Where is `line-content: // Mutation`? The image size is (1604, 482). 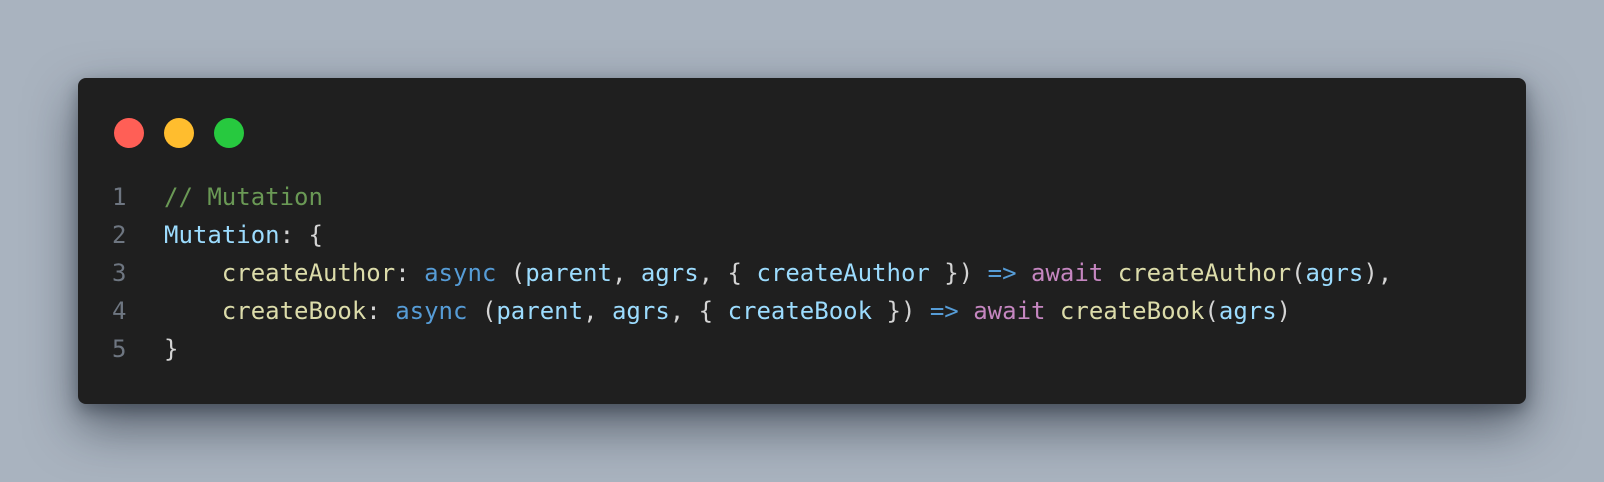
line-content: // Mutation is located at coordinates (243, 197).